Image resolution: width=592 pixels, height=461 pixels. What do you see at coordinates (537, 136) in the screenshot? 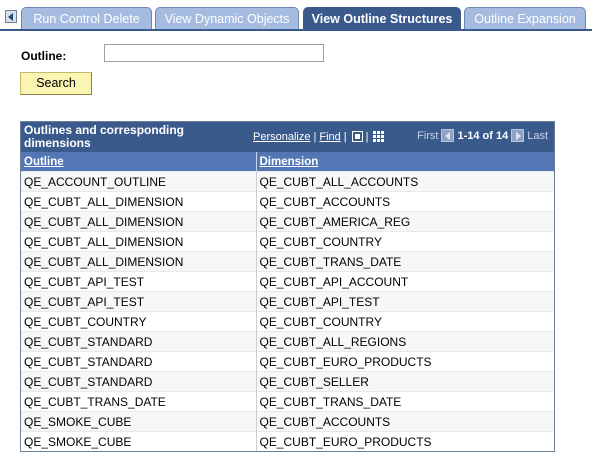
I see `last-label: Last` at bounding box center [537, 136].